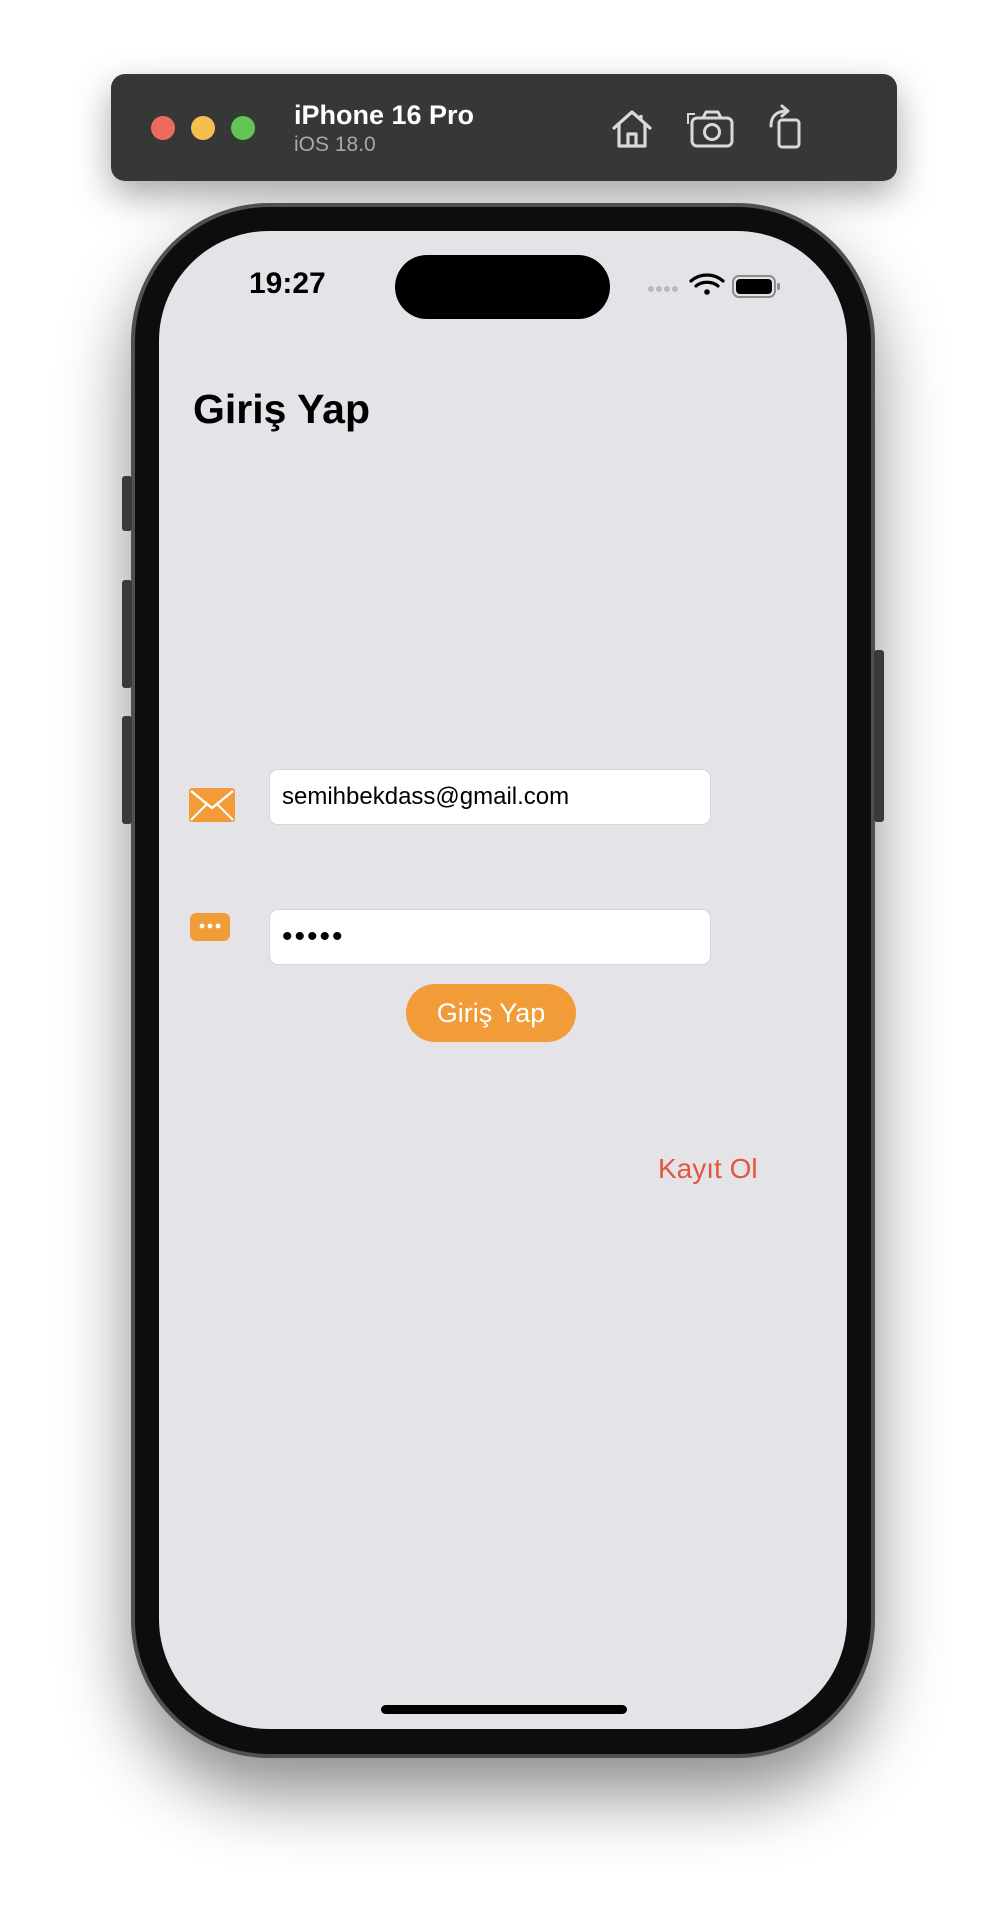 Image resolution: width=1006 pixels, height=1908 pixels. Describe the element at coordinates (335, 144) in the screenshot. I see `device-os-version: iOS 18.0` at that location.